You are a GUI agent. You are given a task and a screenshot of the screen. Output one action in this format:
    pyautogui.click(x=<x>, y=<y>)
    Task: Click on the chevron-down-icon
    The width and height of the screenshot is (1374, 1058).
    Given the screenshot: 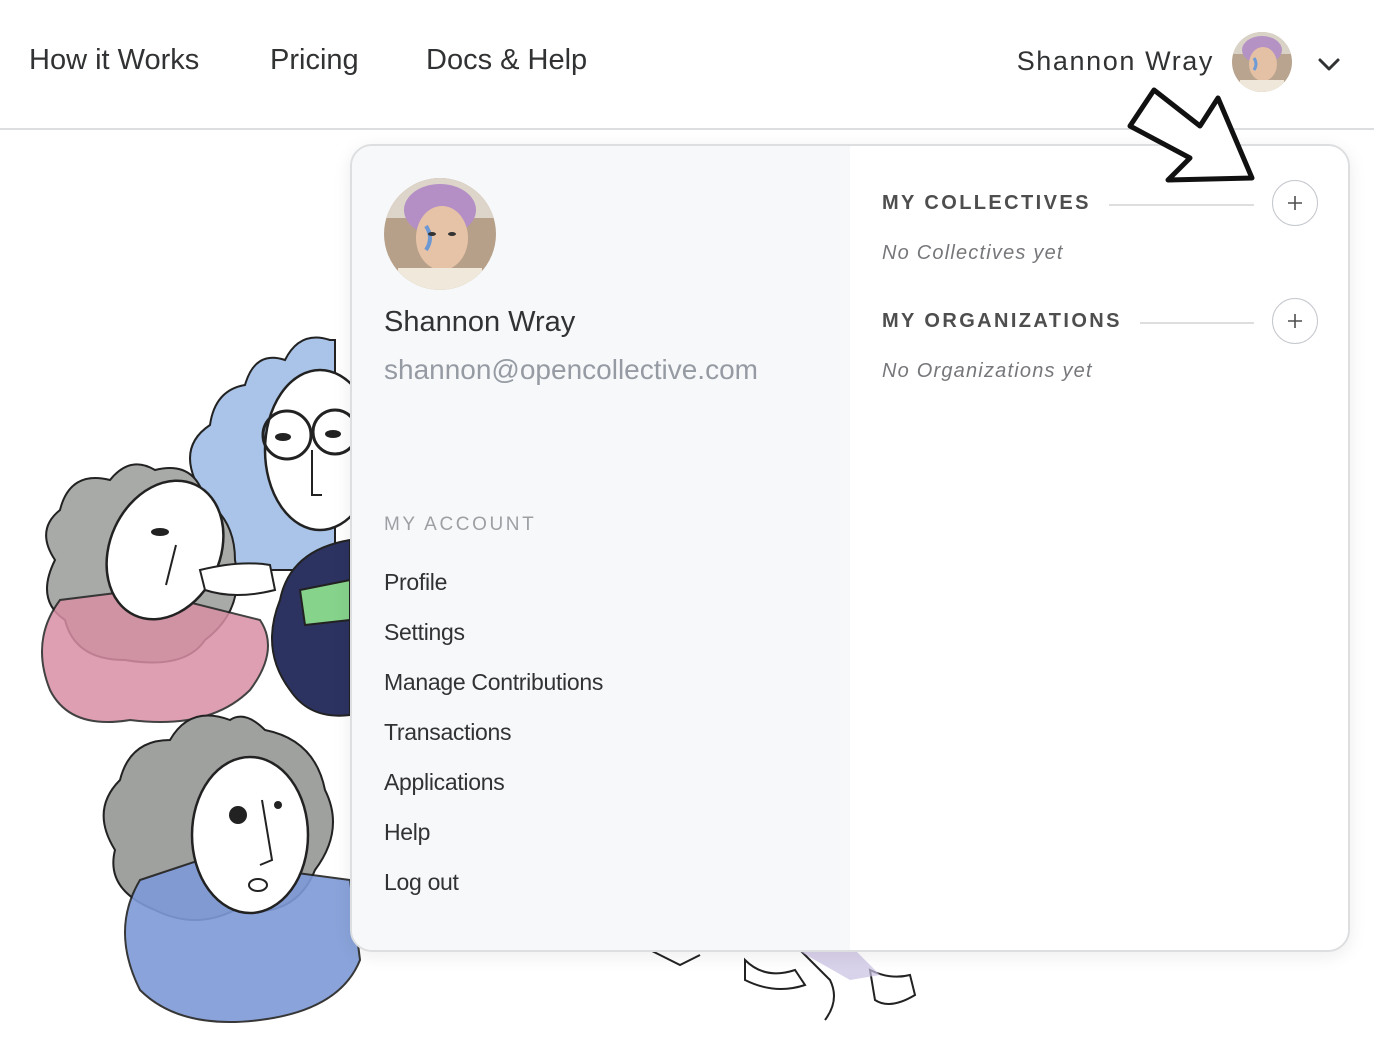 What is the action you would take?
    pyautogui.click(x=1329, y=65)
    